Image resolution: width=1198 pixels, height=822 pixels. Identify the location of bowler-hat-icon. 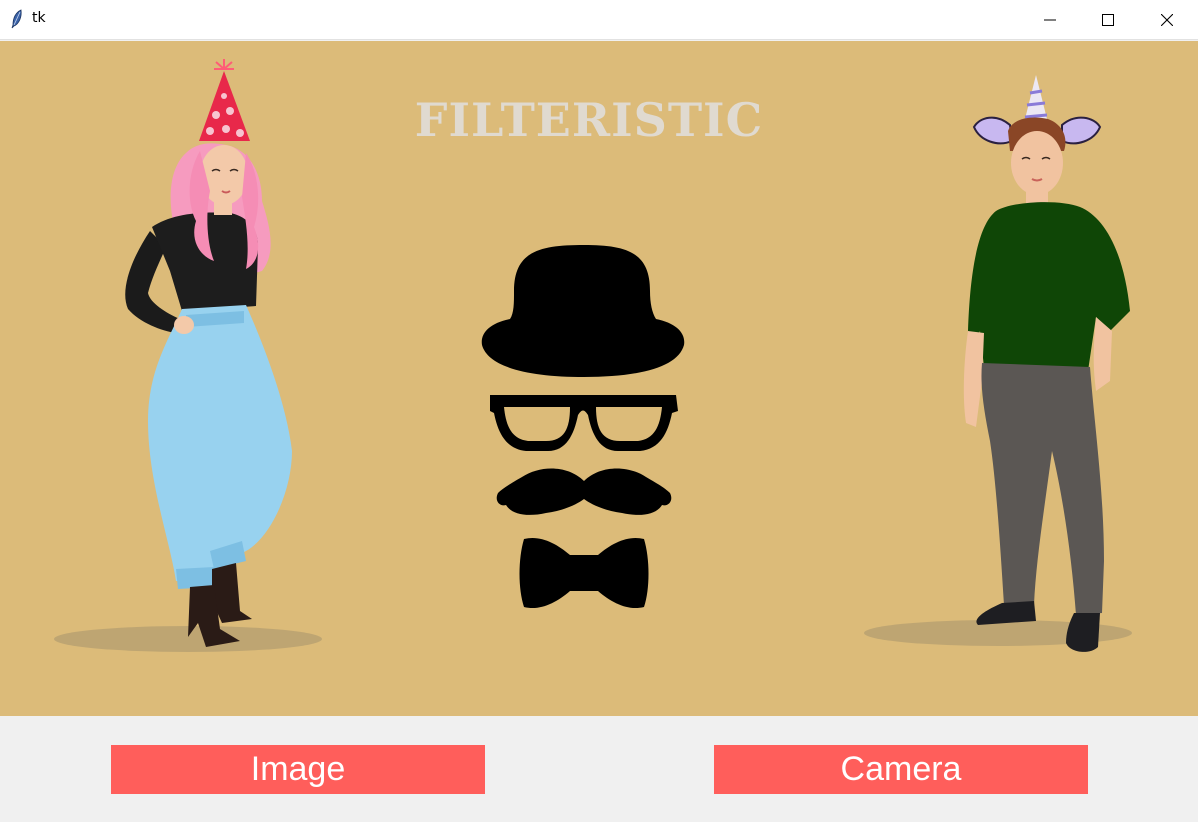
(583, 311).